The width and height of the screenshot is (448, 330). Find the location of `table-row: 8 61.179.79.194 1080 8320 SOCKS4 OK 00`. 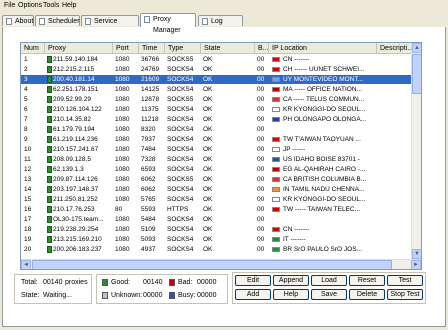

table-row: 8 61.179.79.194 1080 8320 SOCKS4 OK 00 is located at coordinates (216, 129).